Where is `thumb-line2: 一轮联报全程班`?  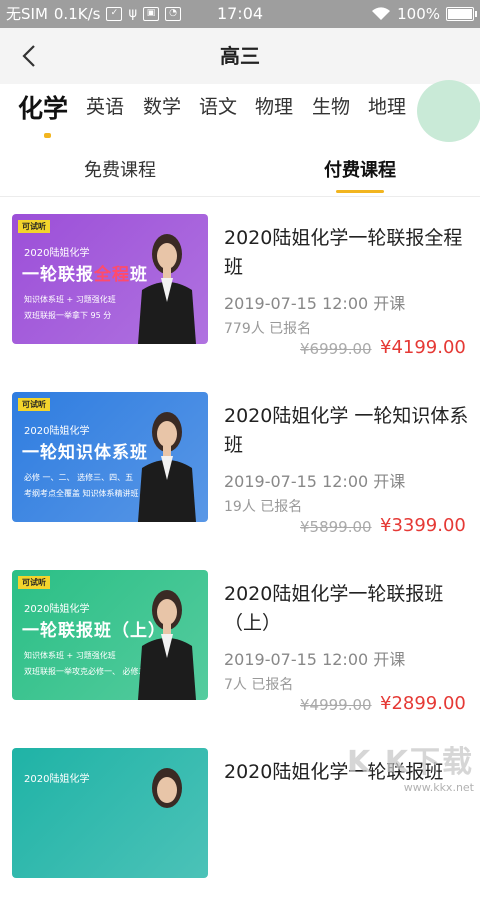 thumb-line2: 一轮联报全程班 is located at coordinates (85, 272).